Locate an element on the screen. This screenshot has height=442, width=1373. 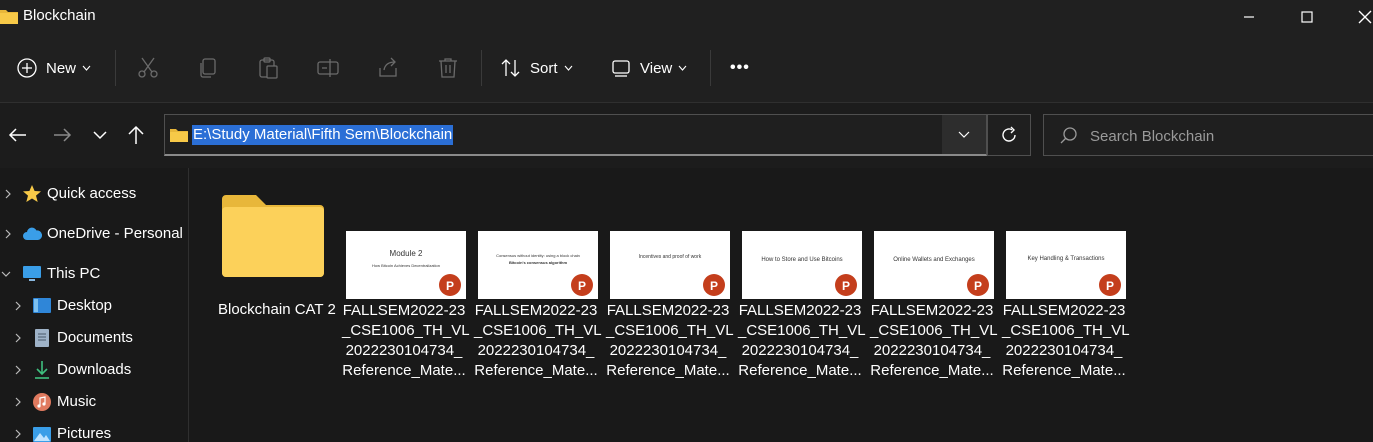
sidebar-item-downloads: Downloads is located at coordinates (94, 370).